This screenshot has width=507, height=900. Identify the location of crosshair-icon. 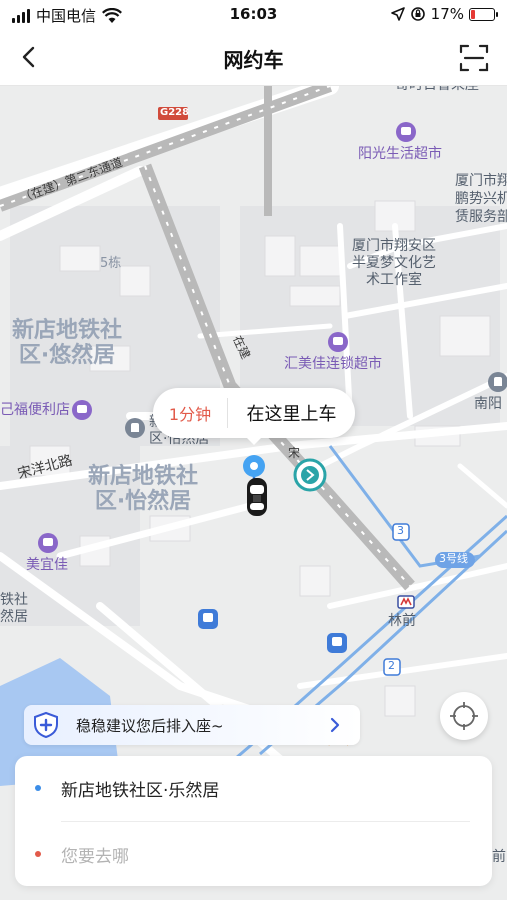
(464, 716).